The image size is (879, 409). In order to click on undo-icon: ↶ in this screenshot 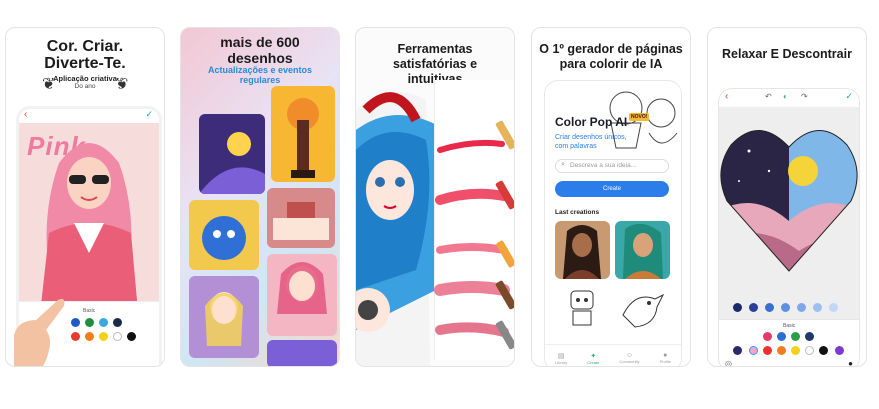, I will do `click(768, 96)`.